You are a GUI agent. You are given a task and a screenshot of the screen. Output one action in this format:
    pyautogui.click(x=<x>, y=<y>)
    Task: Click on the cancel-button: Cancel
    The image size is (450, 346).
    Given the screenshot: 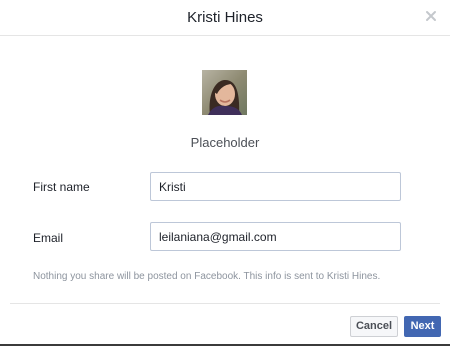 What is the action you would take?
    pyautogui.click(x=374, y=326)
    